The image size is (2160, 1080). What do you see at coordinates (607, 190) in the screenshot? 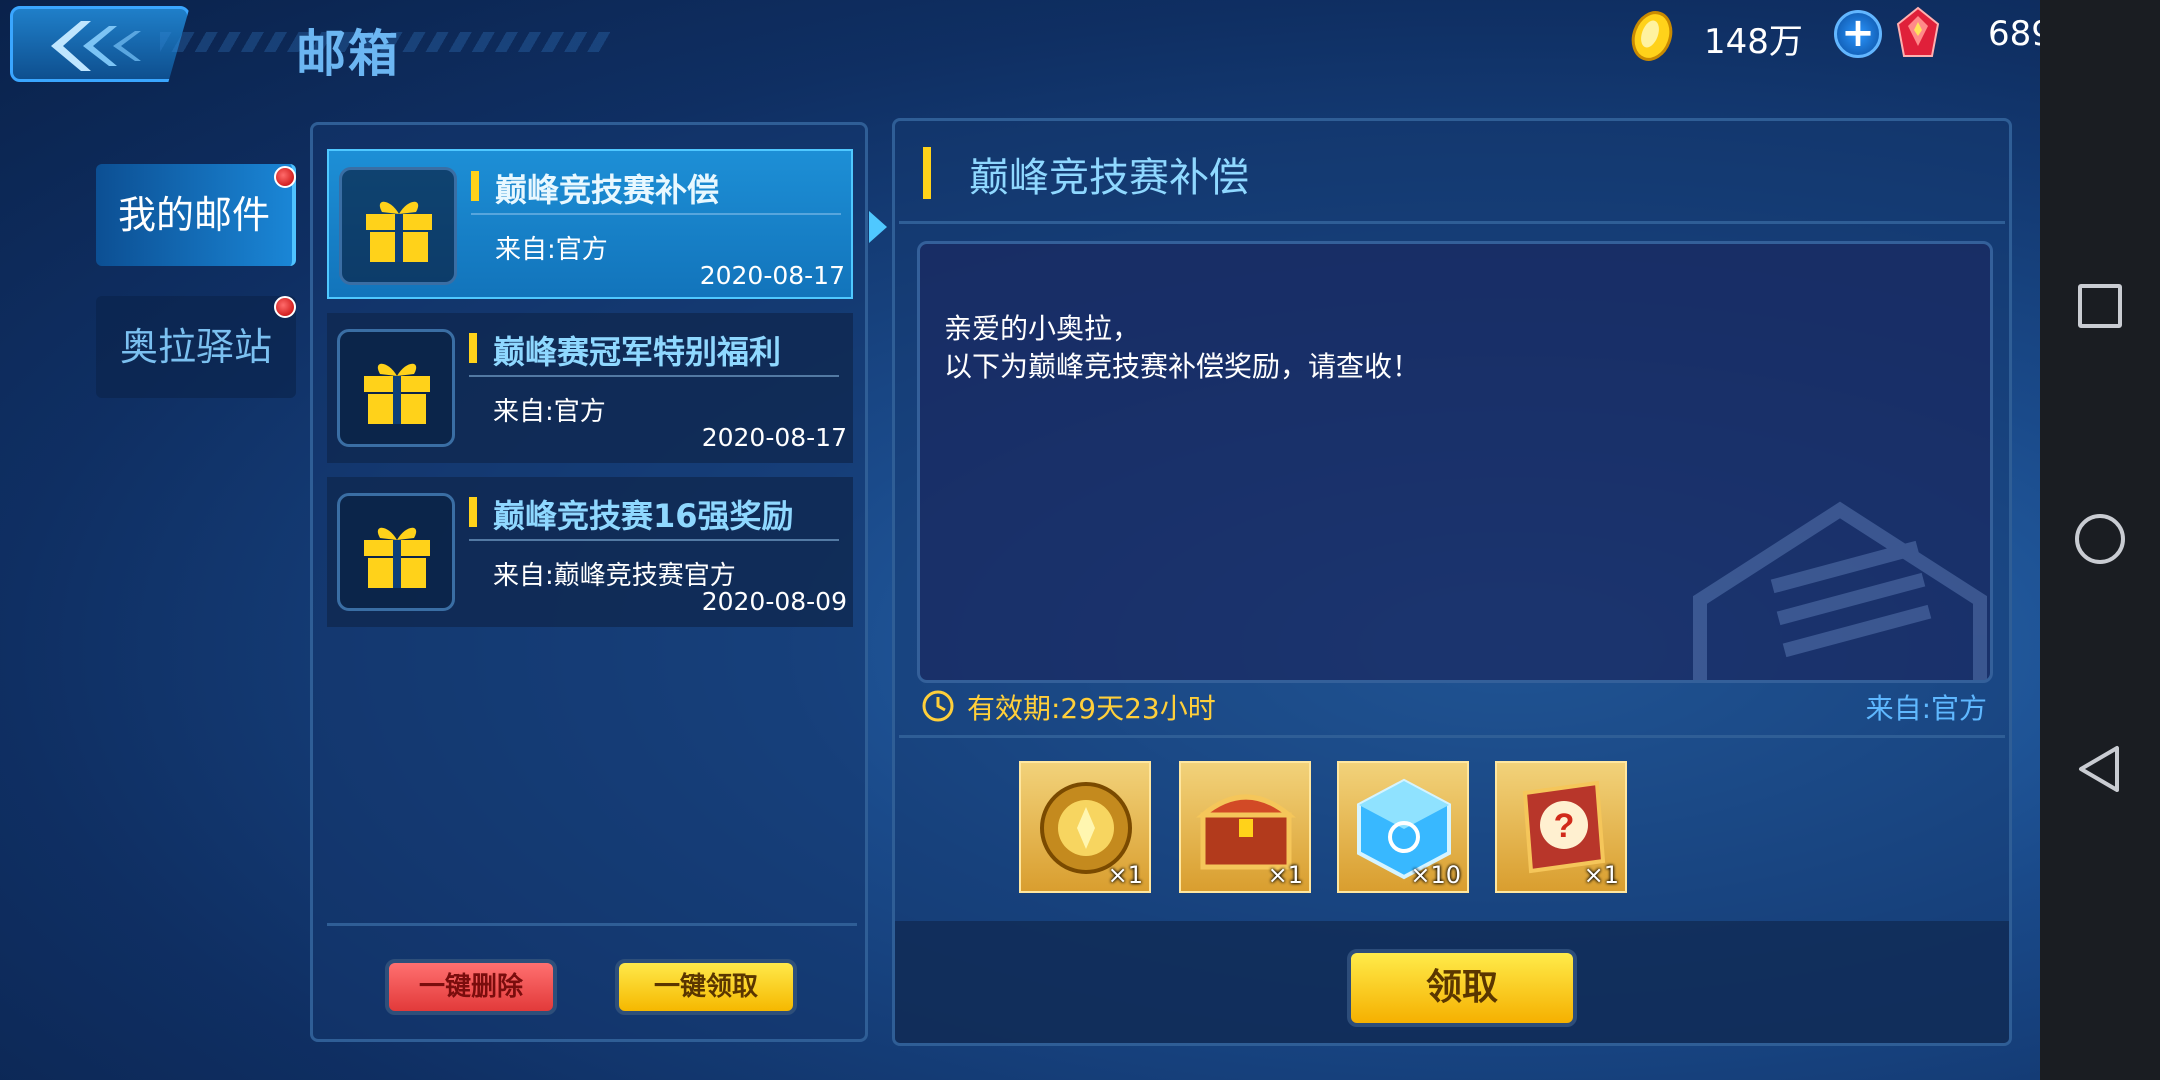
I see `mail-title: 巅峰竞技赛补偿` at bounding box center [607, 190].